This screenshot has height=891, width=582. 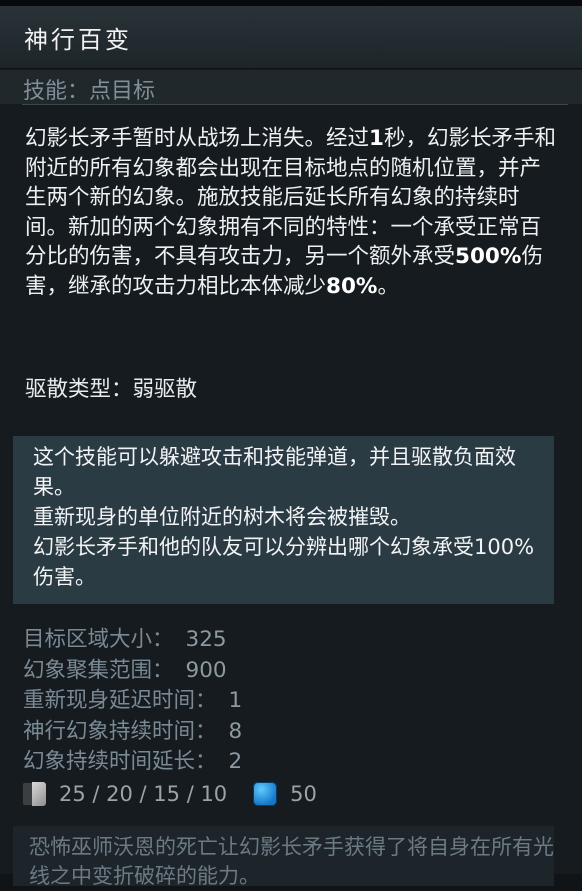 What do you see at coordinates (295, 104) in the screenshot?
I see `divider` at bounding box center [295, 104].